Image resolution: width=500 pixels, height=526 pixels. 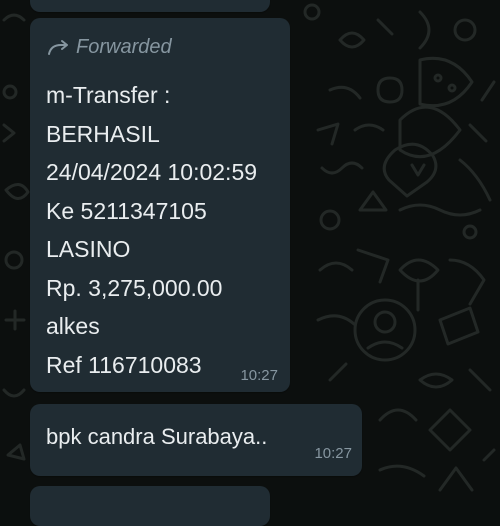 What do you see at coordinates (150, 506) in the screenshot?
I see `message-bubble-next` at bounding box center [150, 506].